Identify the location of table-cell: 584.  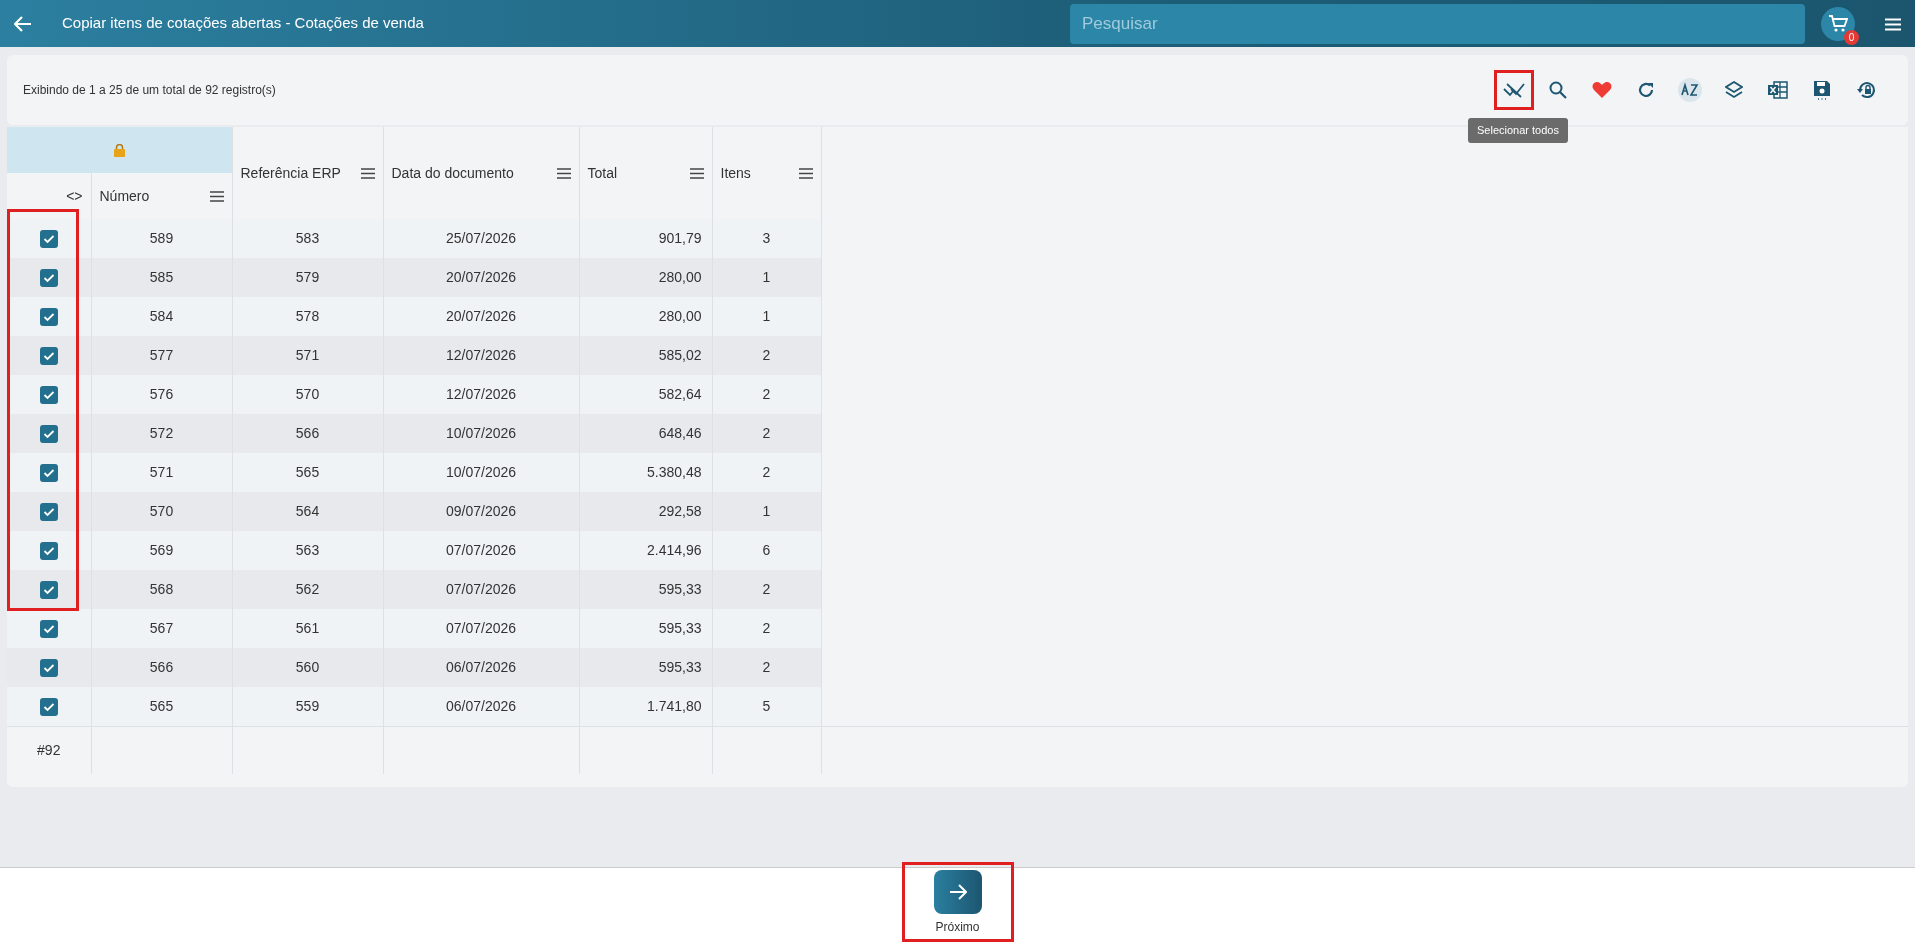
(161, 316).